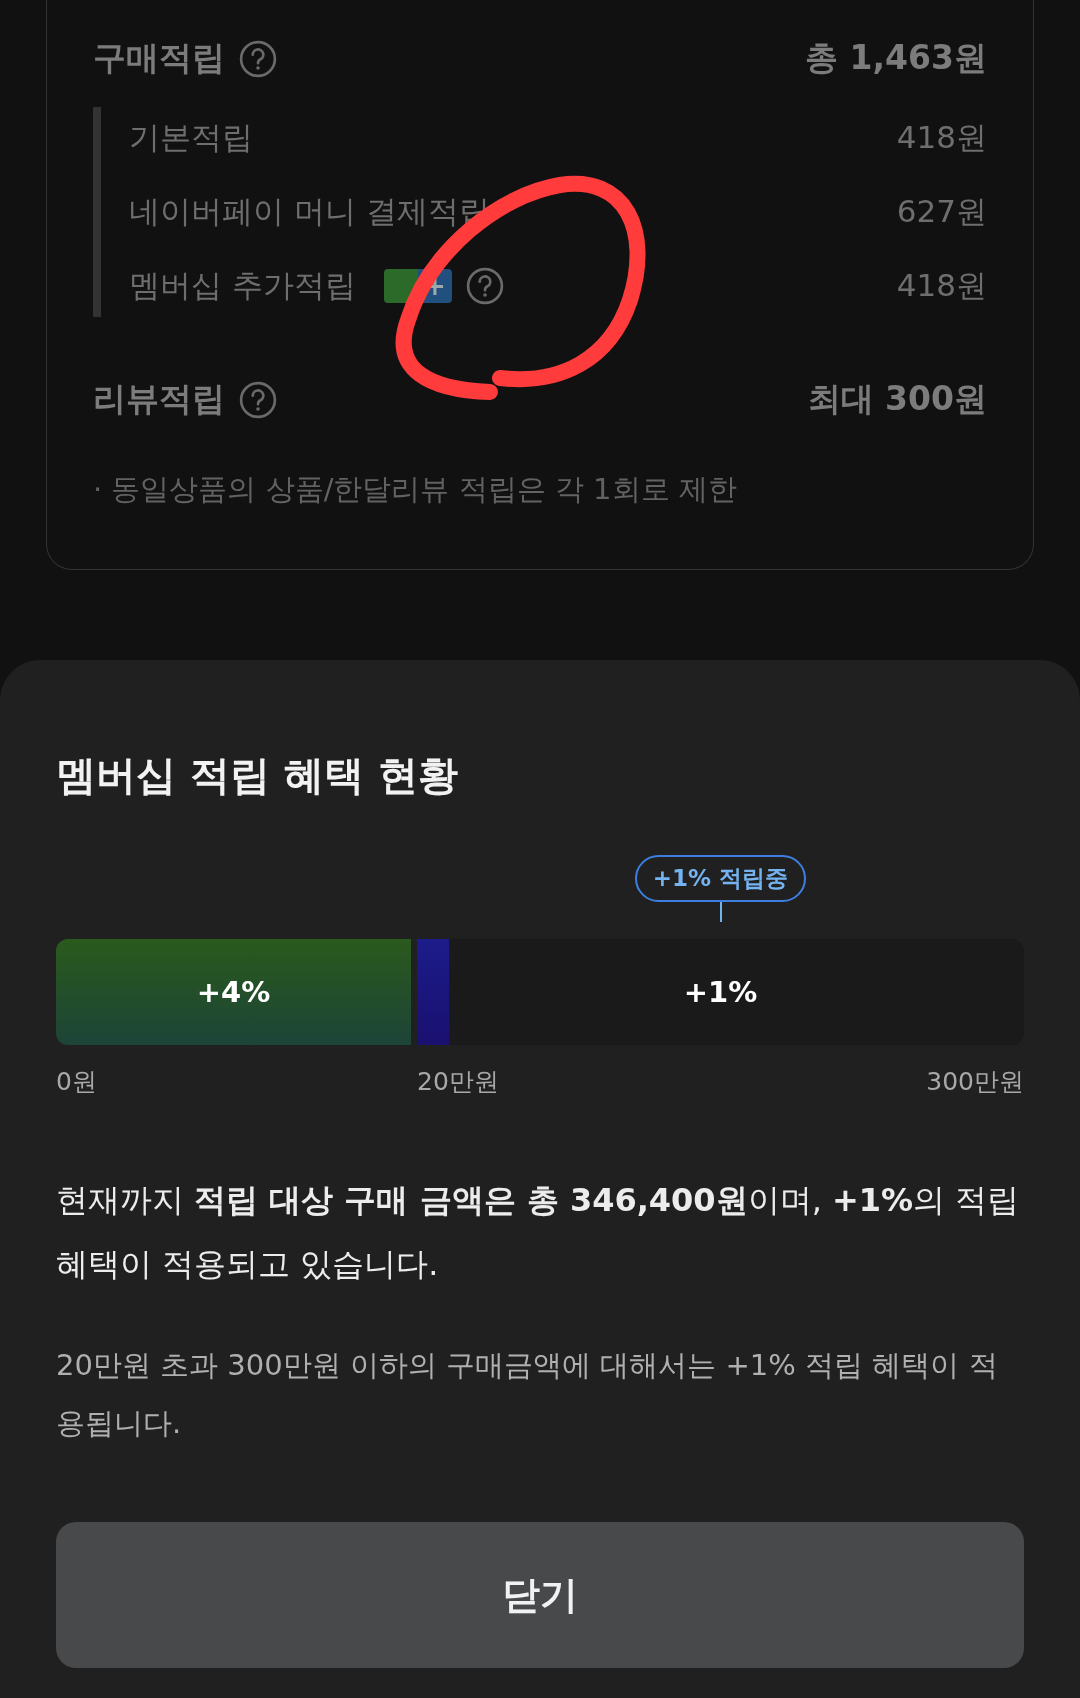 This screenshot has width=1080, height=1698. What do you see at coordinates (257, 775) in the screenshot?
I see `sheet-title: 멤버십 적립 혜택 현황` at bounding box center [257, 775].